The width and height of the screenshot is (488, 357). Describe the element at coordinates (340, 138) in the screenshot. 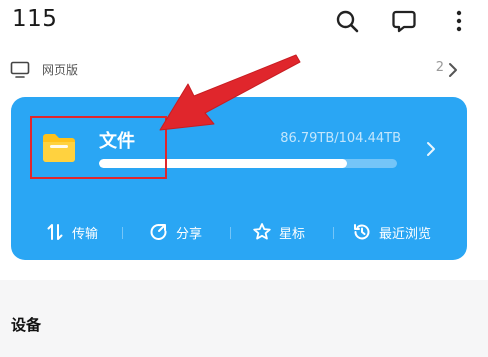

I see `storage-usage-text: 86.79TB/104.44TB` at that location.